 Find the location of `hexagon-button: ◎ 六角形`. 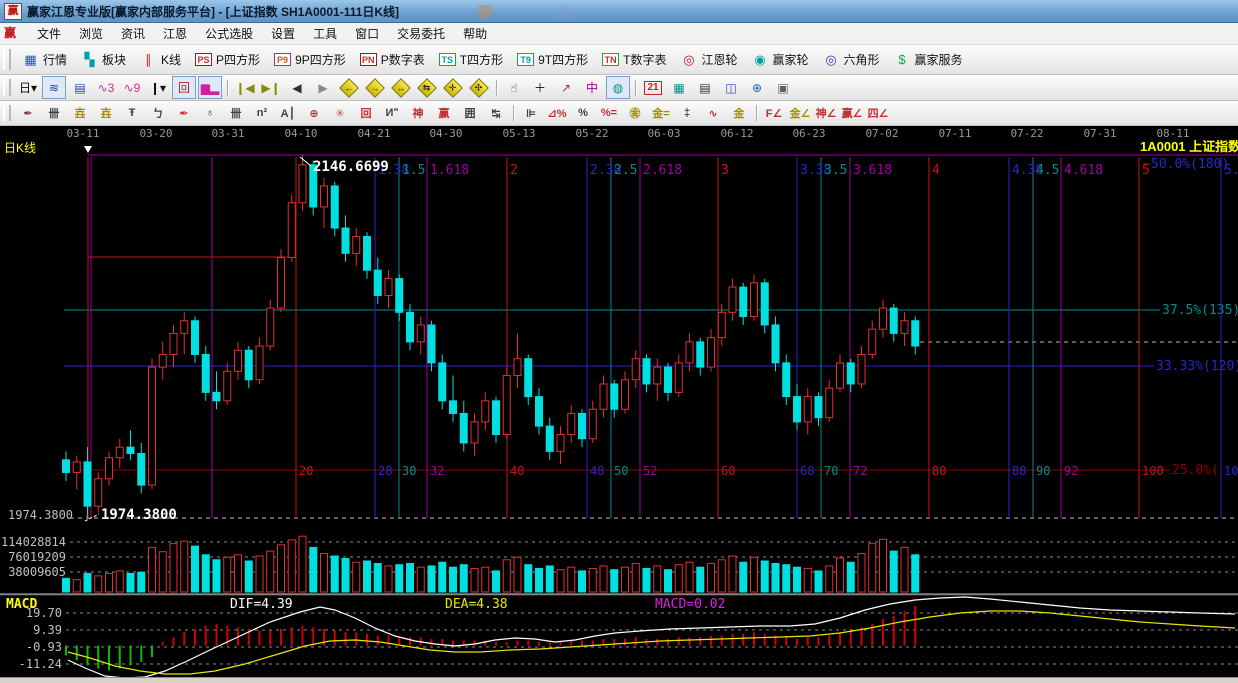

hexagon-button: ◎ 六角形 is located at coordinates (851, 59).